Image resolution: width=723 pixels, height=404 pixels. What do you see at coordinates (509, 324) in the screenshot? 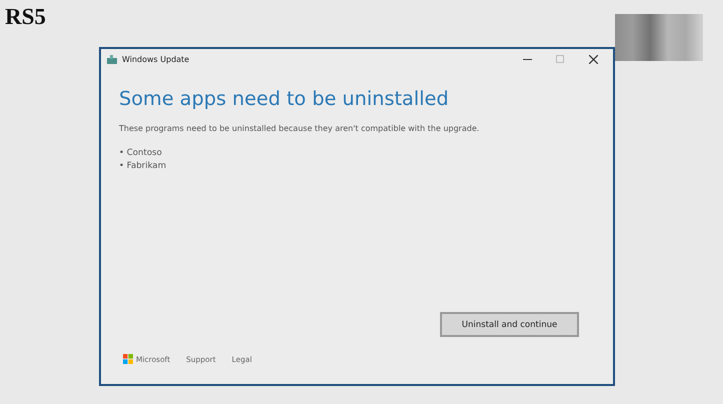
I see `uninstall-button: Uninstall and continue` at bounding box center [509, 324].